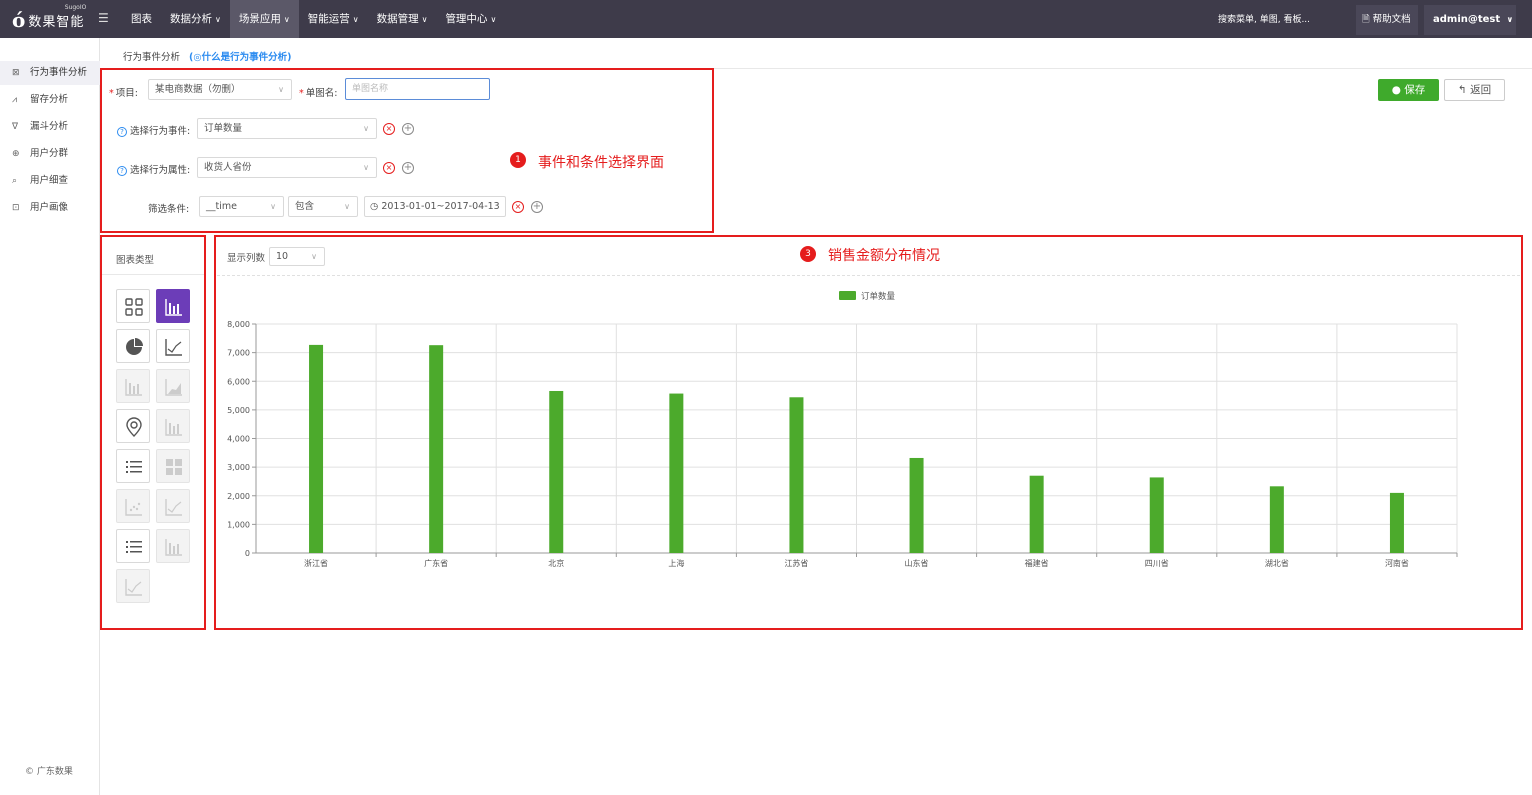 This screenshot has height=795, width=1532. What do you see at coordinates (518, 207) in the screenshot?
I see `remove-filter-icon: ×` at bounding box center [518, 207].